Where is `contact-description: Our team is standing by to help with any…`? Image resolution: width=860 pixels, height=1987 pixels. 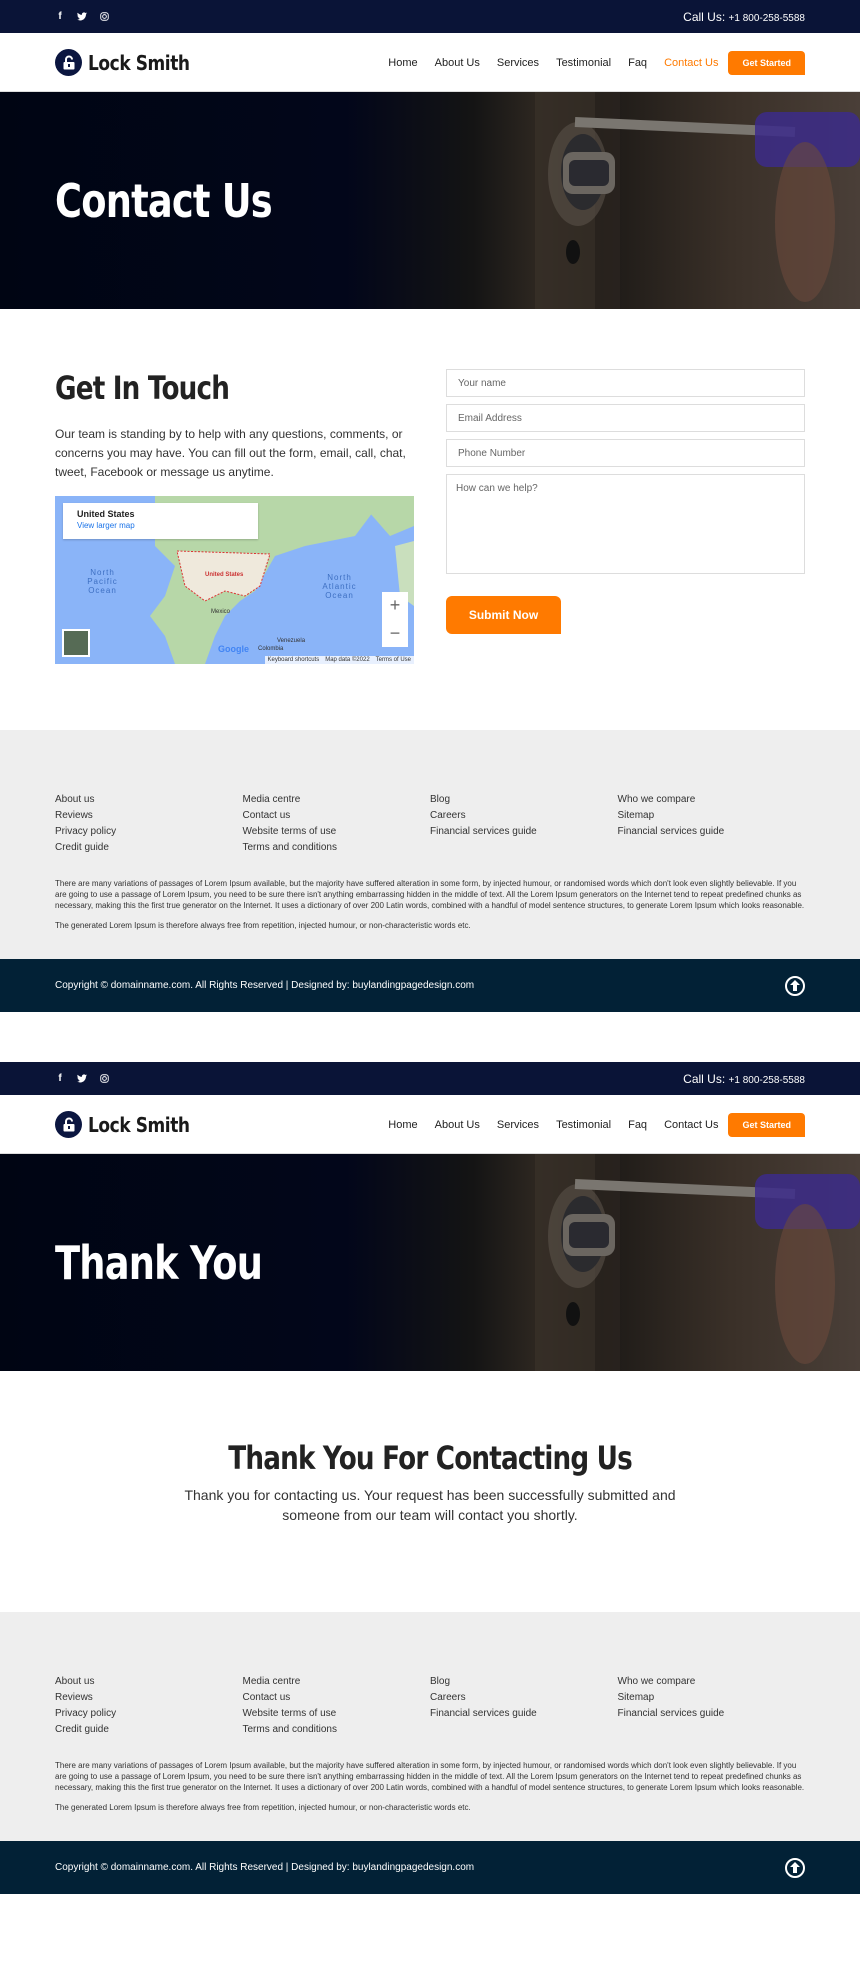
contact-description: Our team is standing by to help with any… is located at coordinates (230, 453).